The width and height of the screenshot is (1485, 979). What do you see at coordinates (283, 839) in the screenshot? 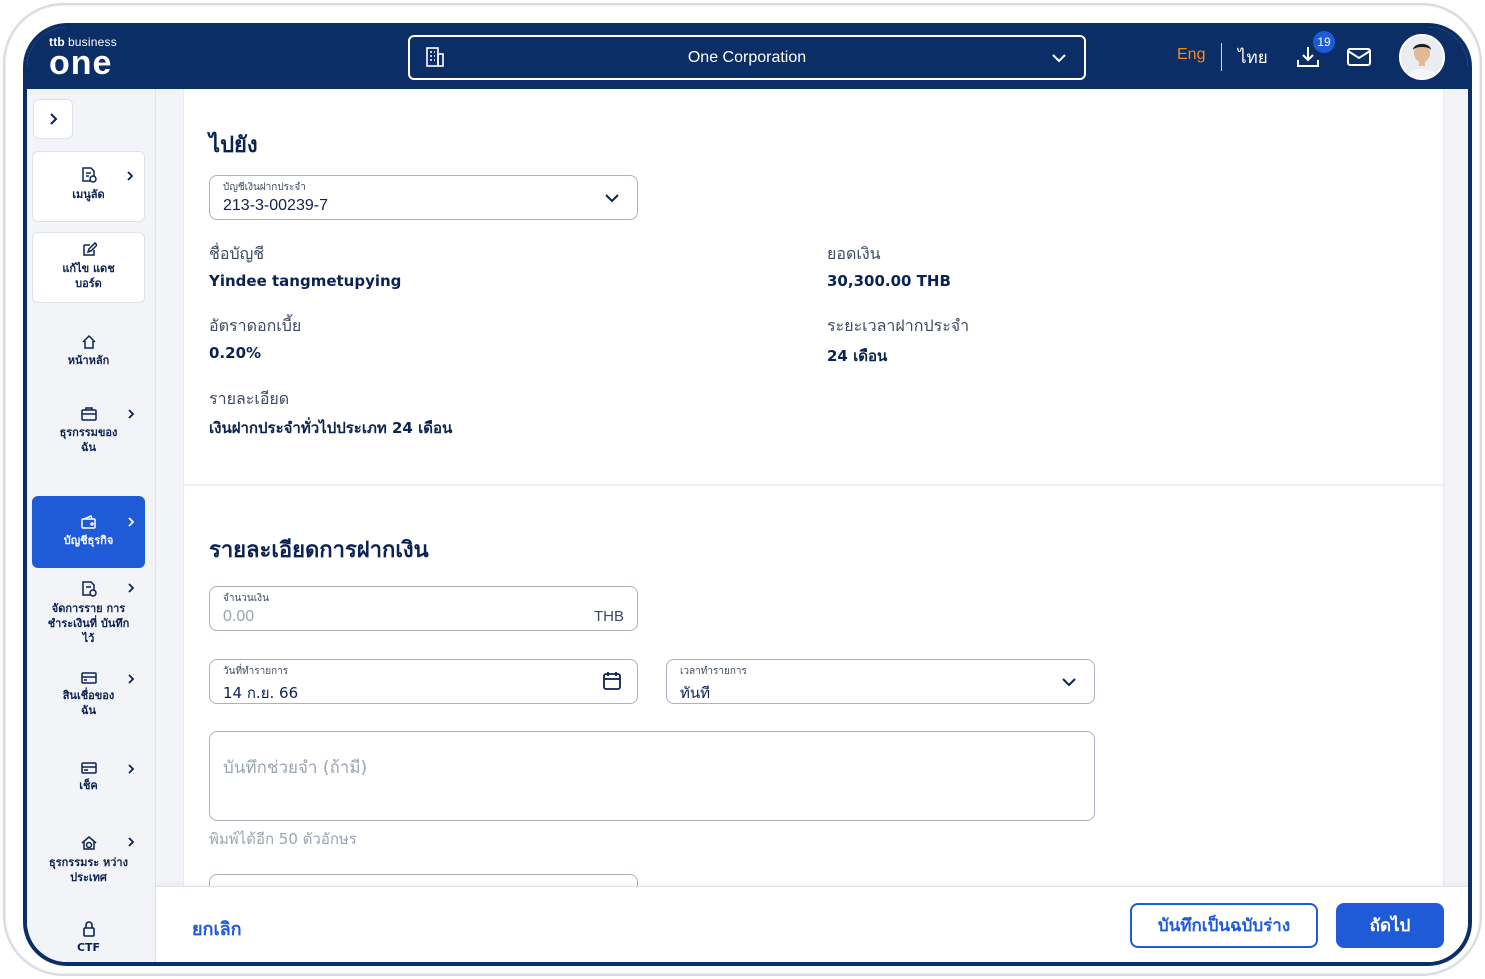
I see `memo-char-hint: พิมพ์ได้อีก 50 ตัวอักษร` at bounding box center [283, 839].